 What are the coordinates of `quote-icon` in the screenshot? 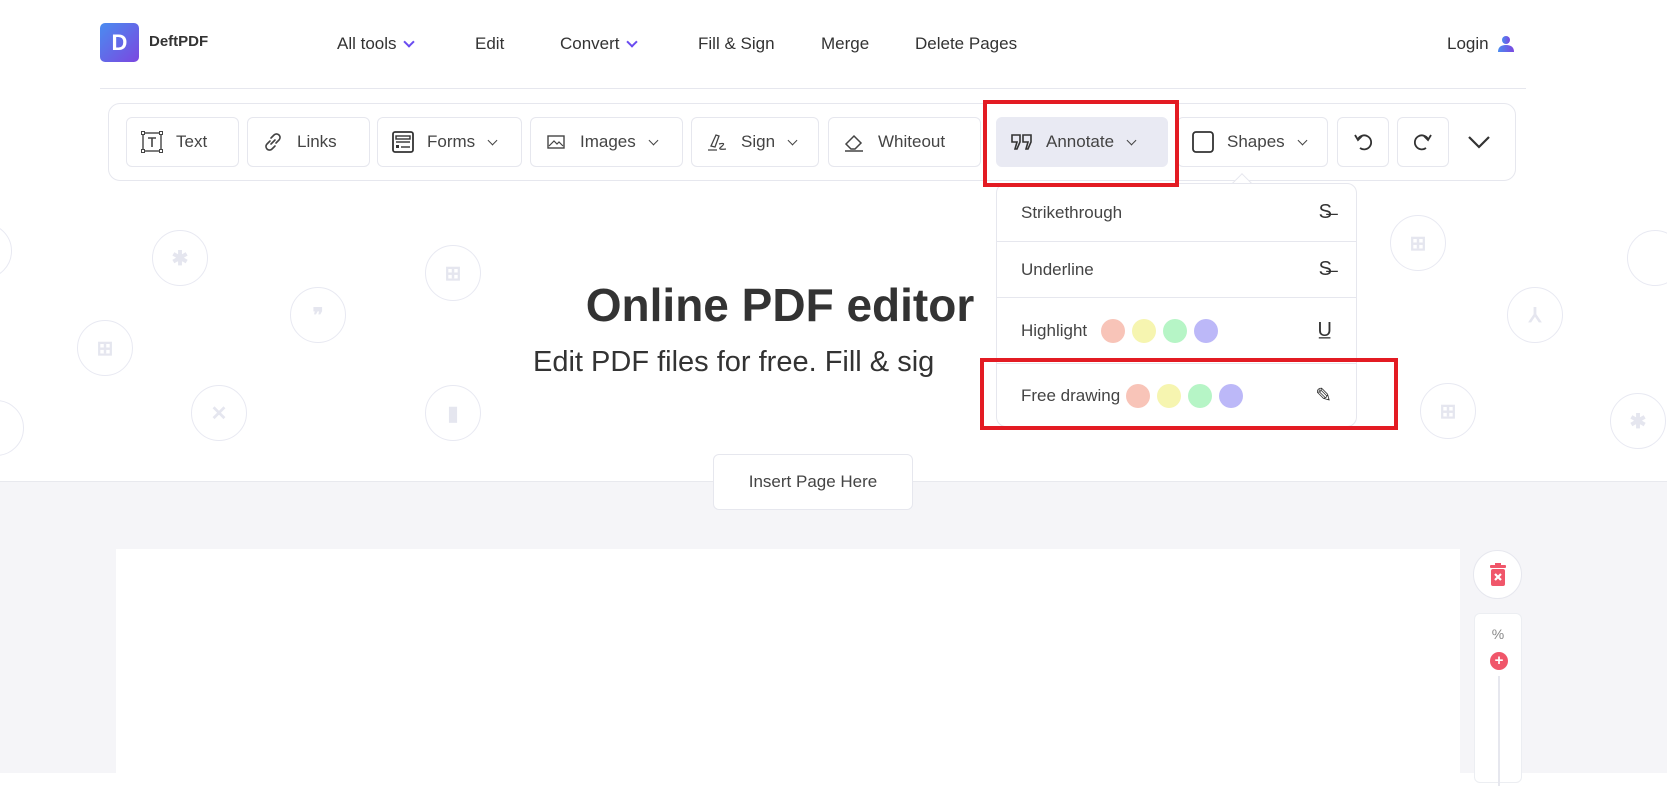 It's located at (1021, 142).